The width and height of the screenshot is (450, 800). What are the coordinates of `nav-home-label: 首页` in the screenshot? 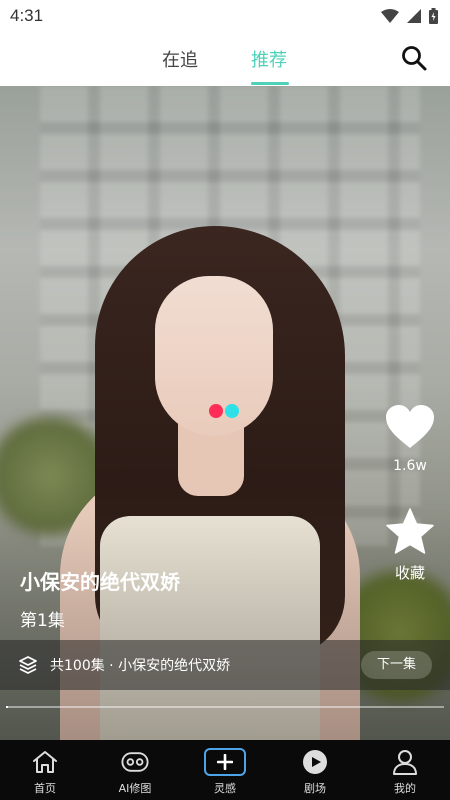 It's located at (45, 788).